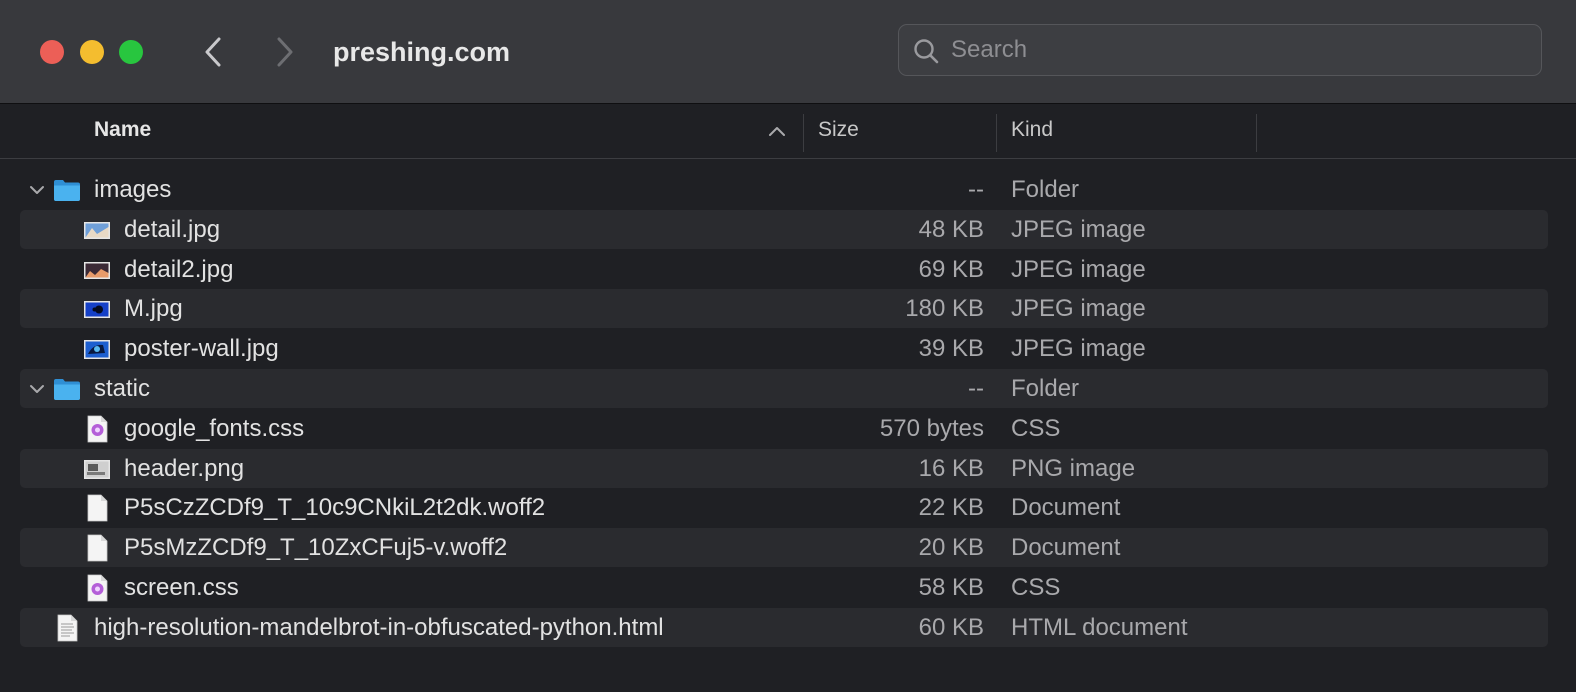 Image resolution: width=1576 pixels, height=692 pixels. What do you see at coordinates (1073, 468) in the screenshot?
I see `file-kind: PNG image` at bounding box center [1073, 468].